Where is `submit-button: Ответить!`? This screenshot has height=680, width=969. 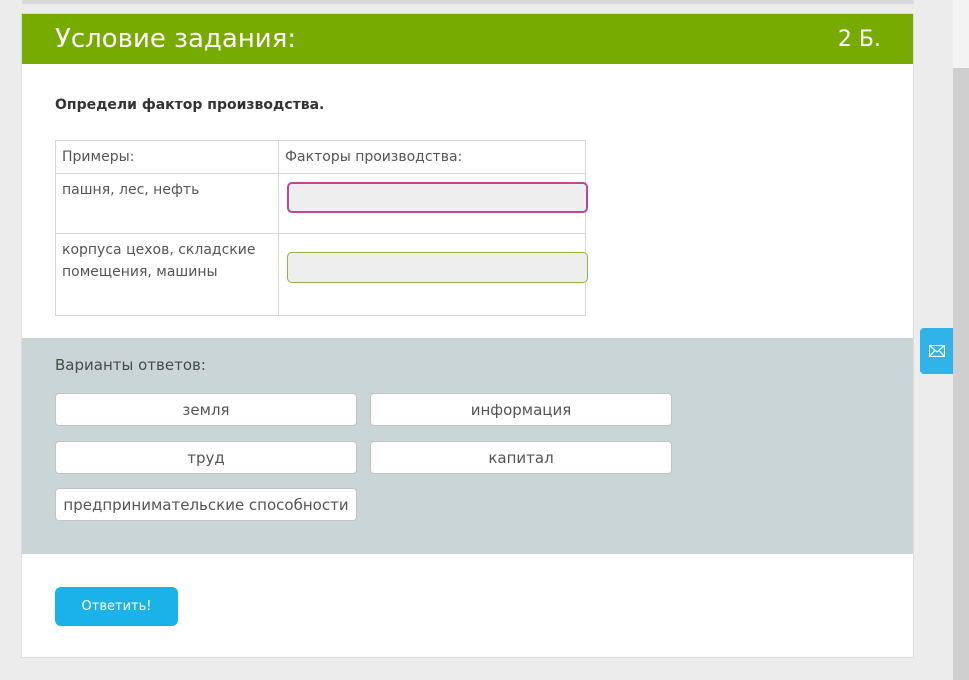 submit-button: Ответить! is located at coordinates (116, 606).